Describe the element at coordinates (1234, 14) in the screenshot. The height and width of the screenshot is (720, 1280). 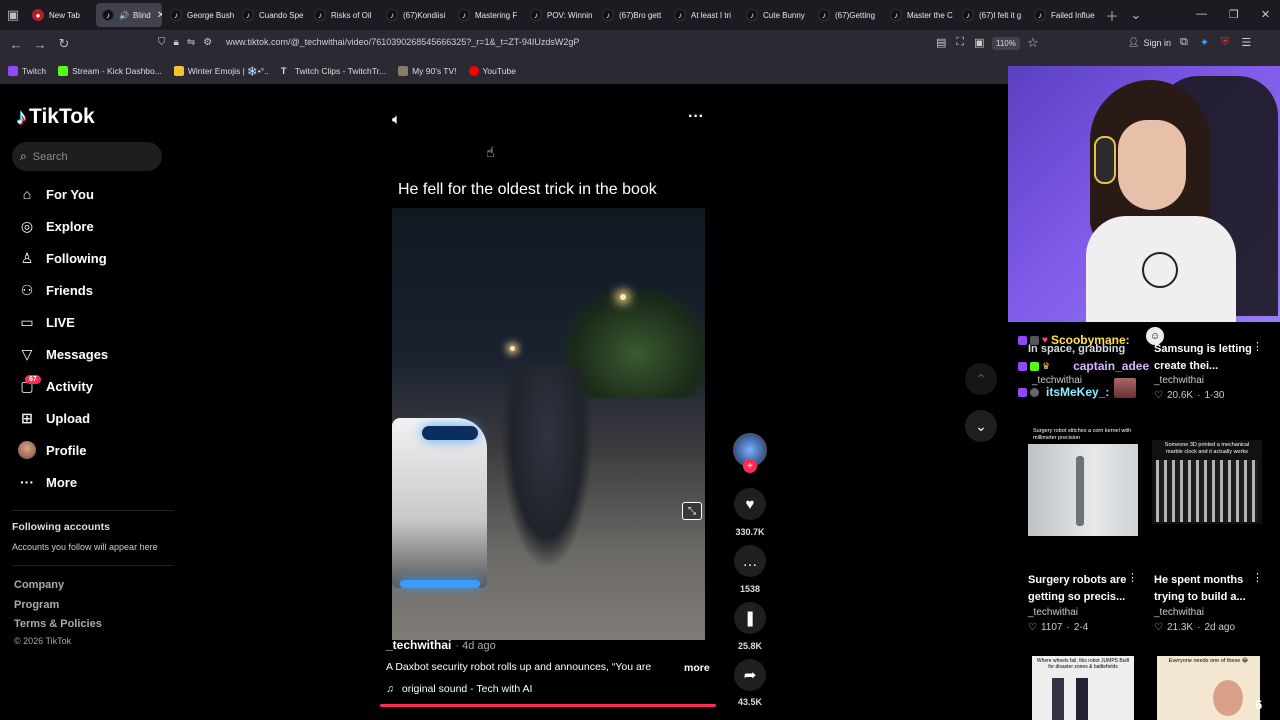
I see `maximize-button: ❐` at that location.